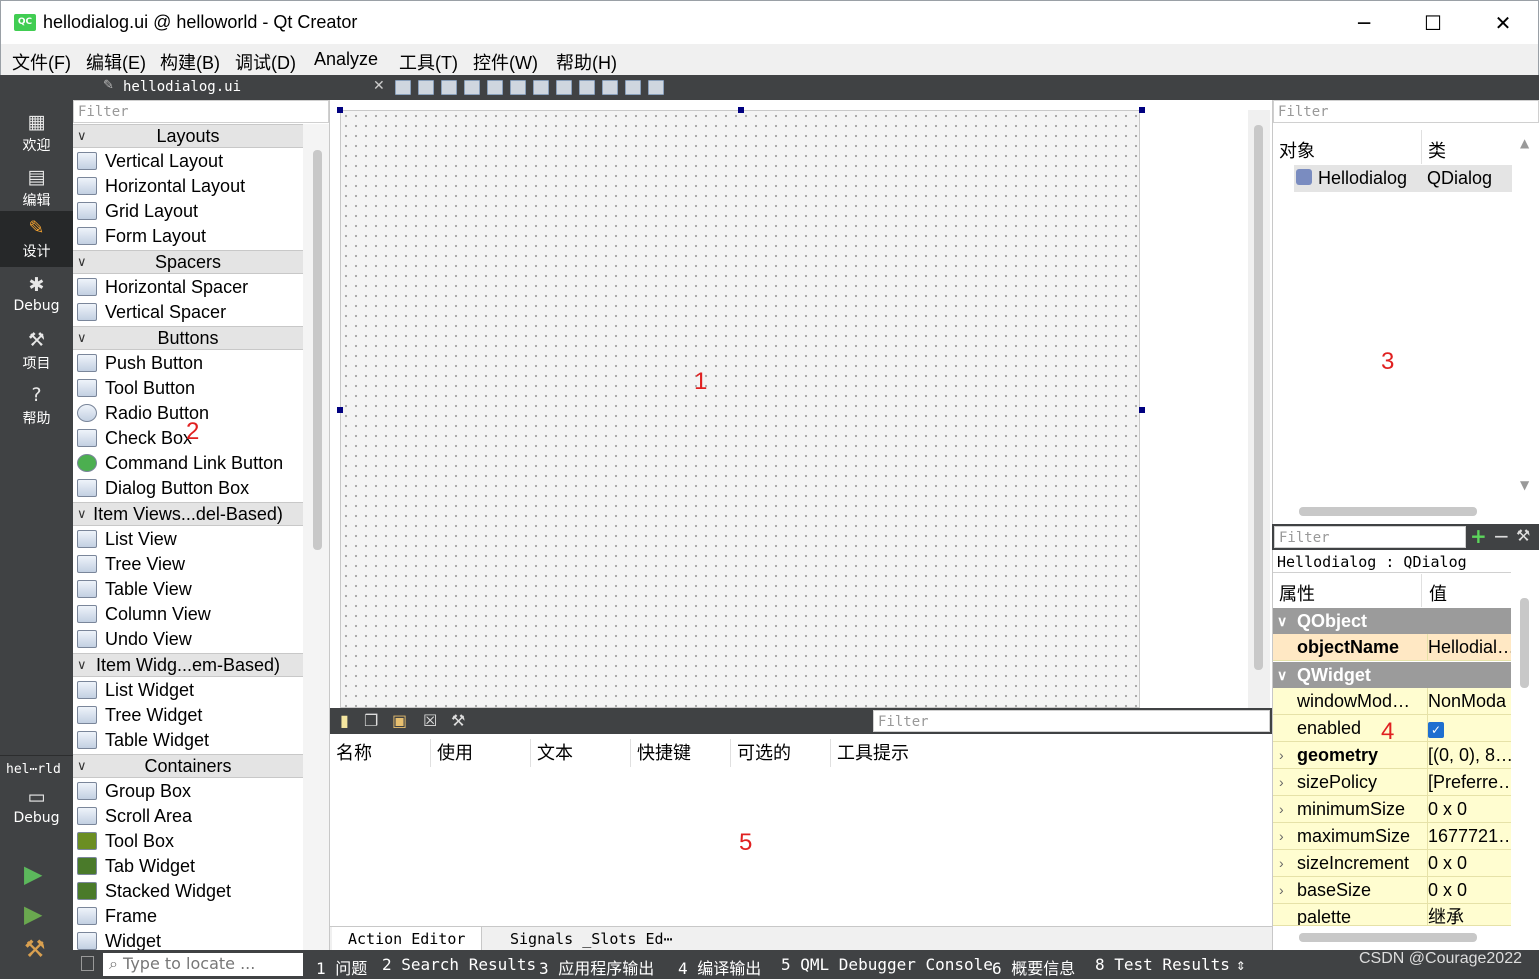  Describe the element at coordinates (1437, 150) in the screenshot. I see `column-header-class: 类` at that location.